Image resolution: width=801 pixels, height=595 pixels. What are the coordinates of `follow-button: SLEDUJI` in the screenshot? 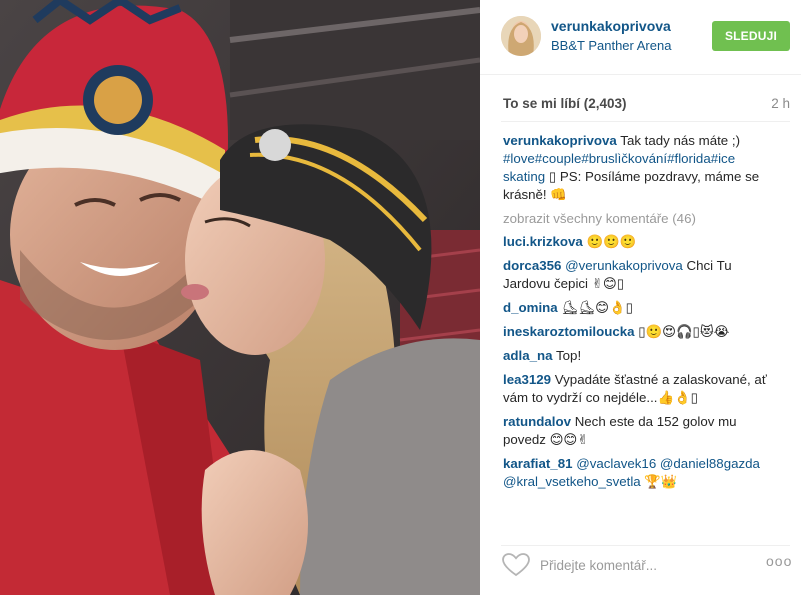 It's located at (751, 36).